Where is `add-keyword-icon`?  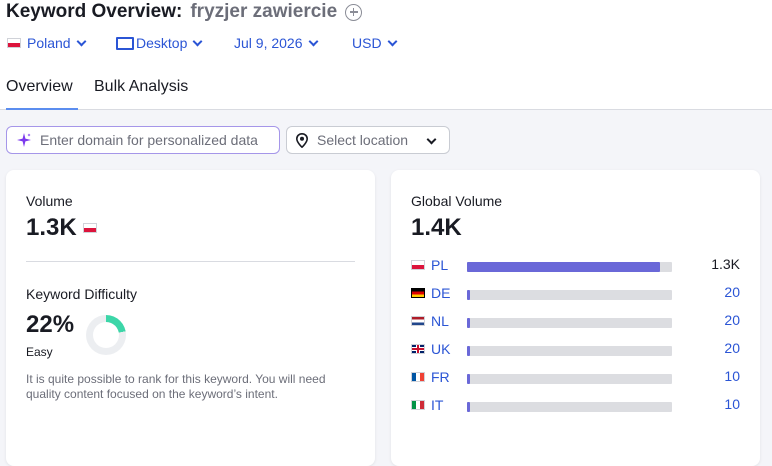 add-keyword-icon is located at coordinates (354, 12).